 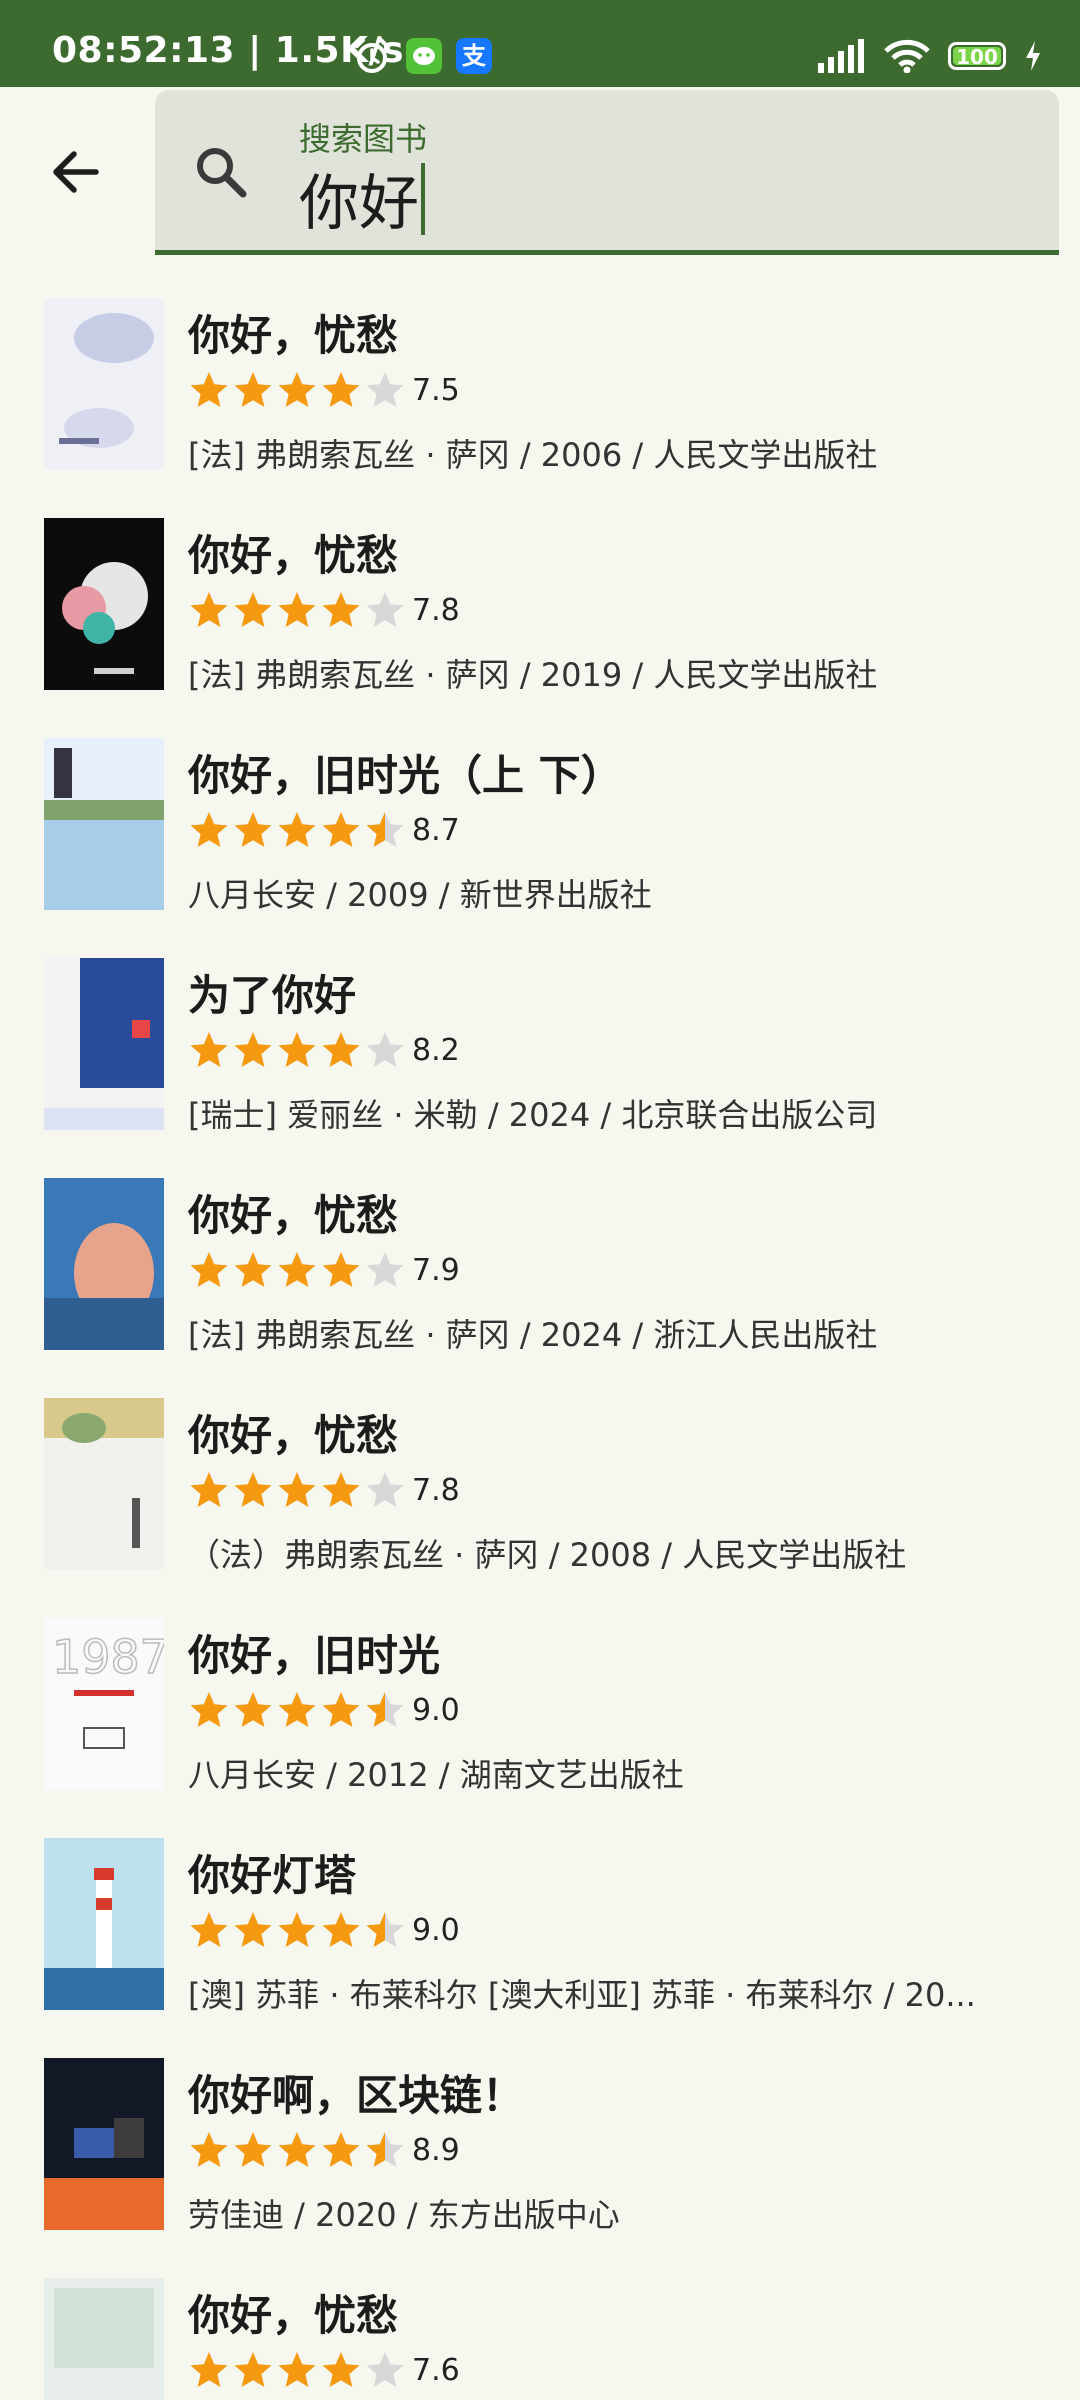 What do you see at coordinates (1033, 56) in the screenshot?
I see `charging-icon` at bounding box center [1033, 56].